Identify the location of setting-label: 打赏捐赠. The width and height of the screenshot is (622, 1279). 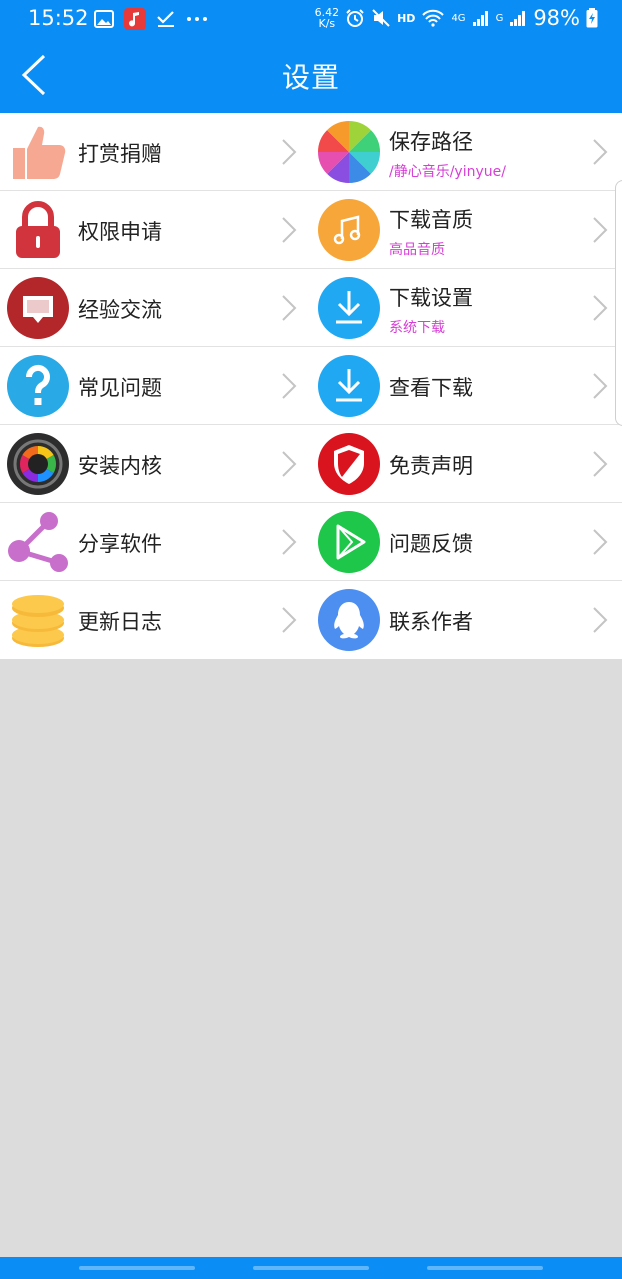
(120, 154).